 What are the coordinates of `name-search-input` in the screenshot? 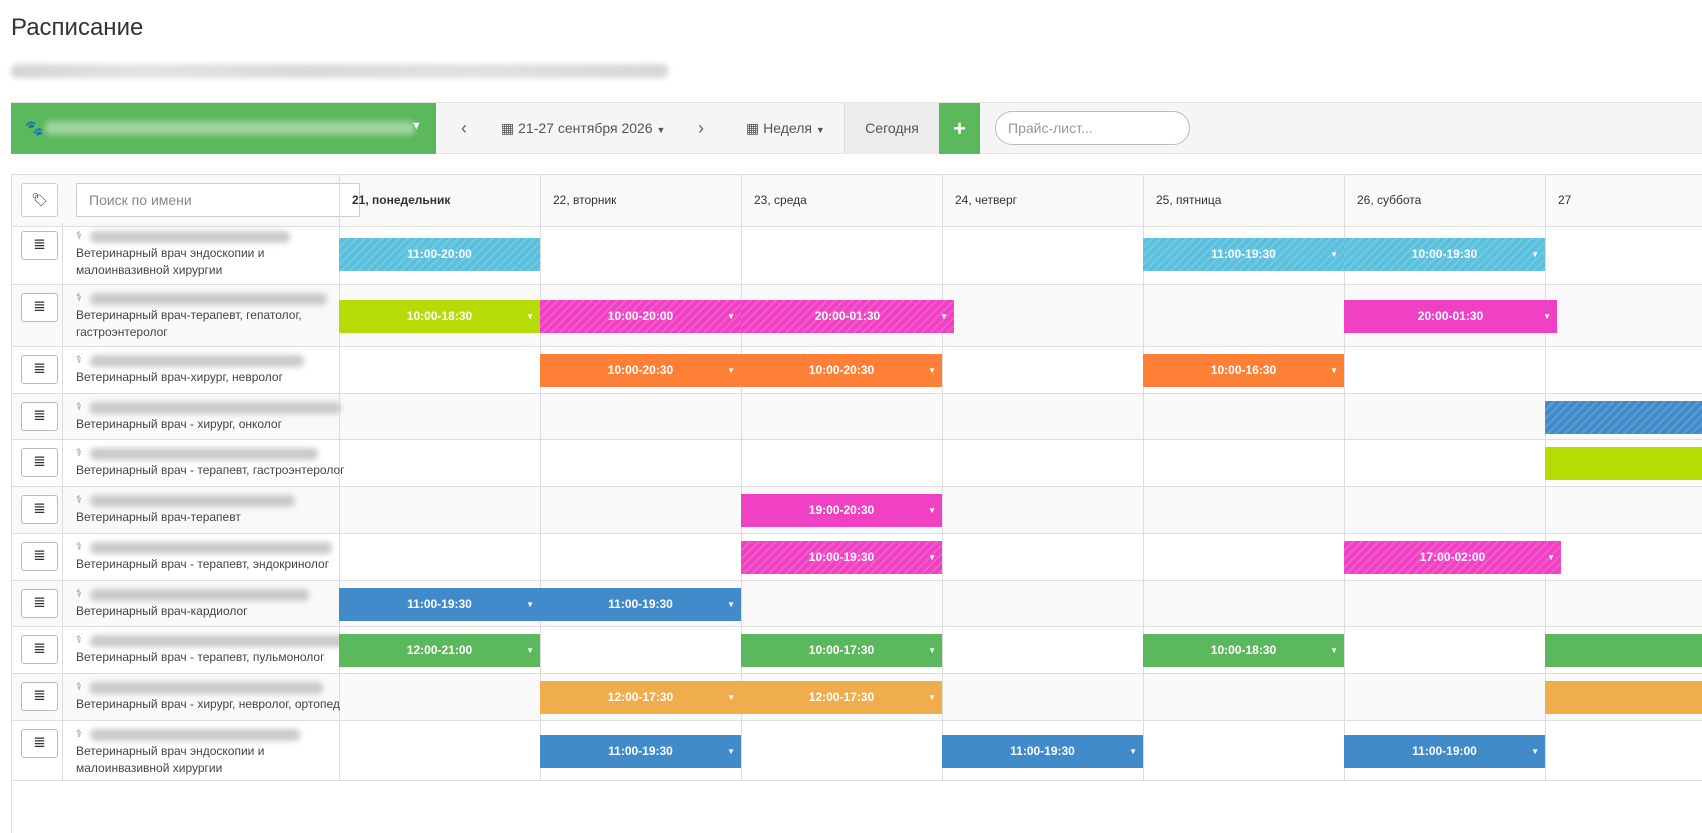 It's located at (218, 200).